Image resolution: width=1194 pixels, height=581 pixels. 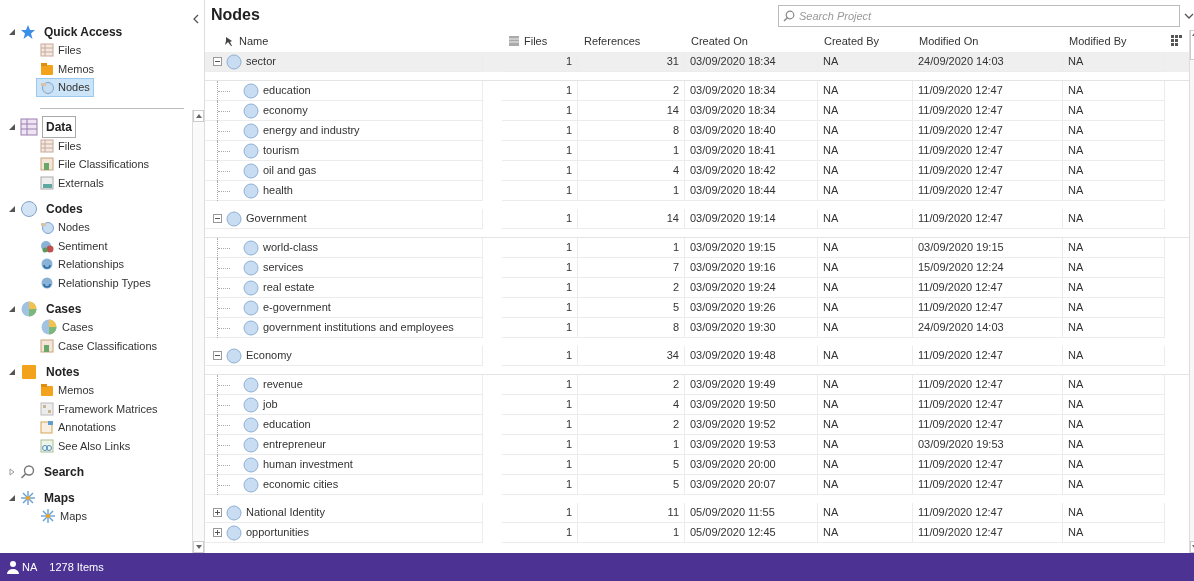 I want to click on search-icon, so click(x=28, y=471).